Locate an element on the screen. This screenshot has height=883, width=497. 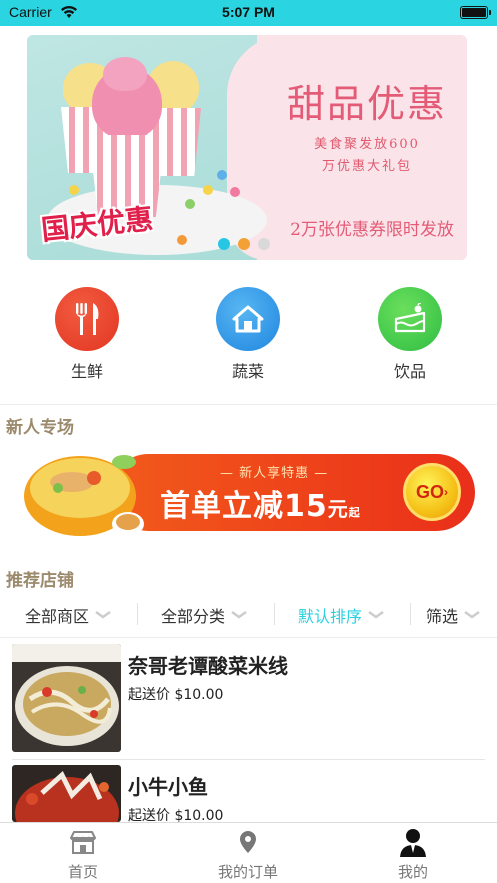
promo-unit: 元 is located at coordinates (338, 509).